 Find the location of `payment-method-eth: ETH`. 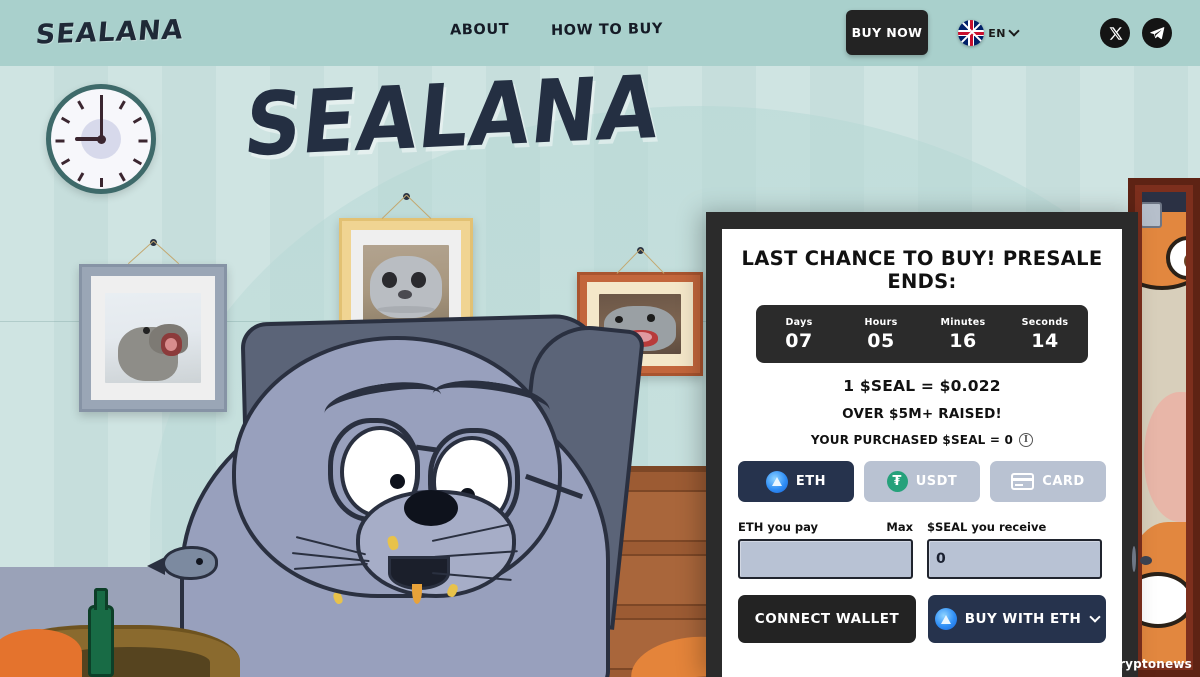

payment-method-eth: ETH is located at coordinates (796, 481).